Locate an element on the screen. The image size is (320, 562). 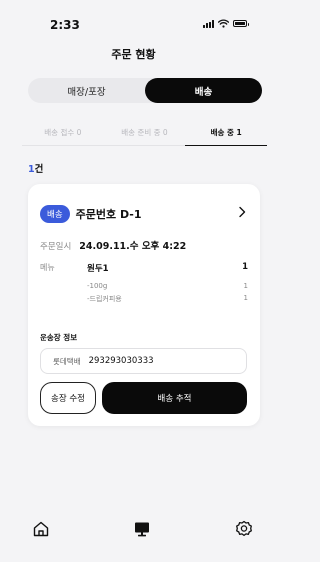
tab-delivery-preparing: 배송 준비 중 0 is located at coordinates (145, 133).